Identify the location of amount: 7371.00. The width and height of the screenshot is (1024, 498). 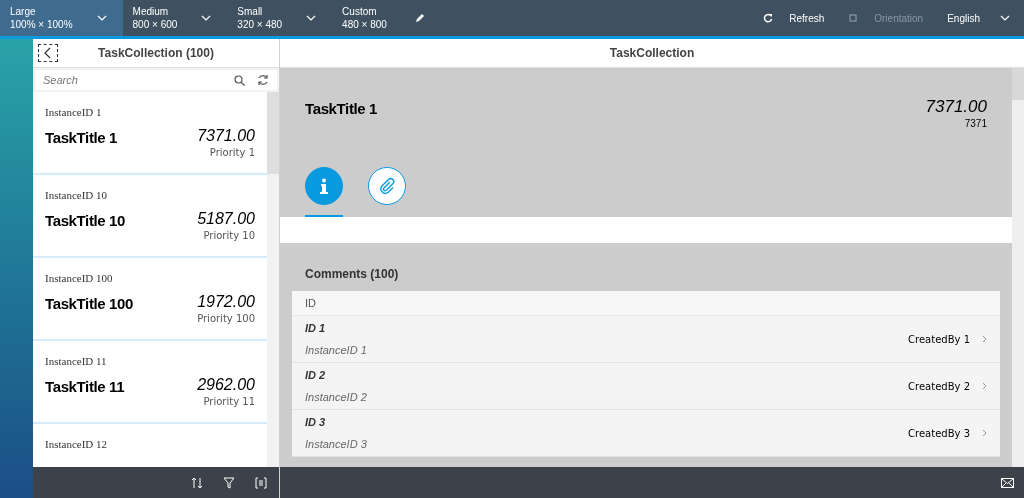
(226, 135).